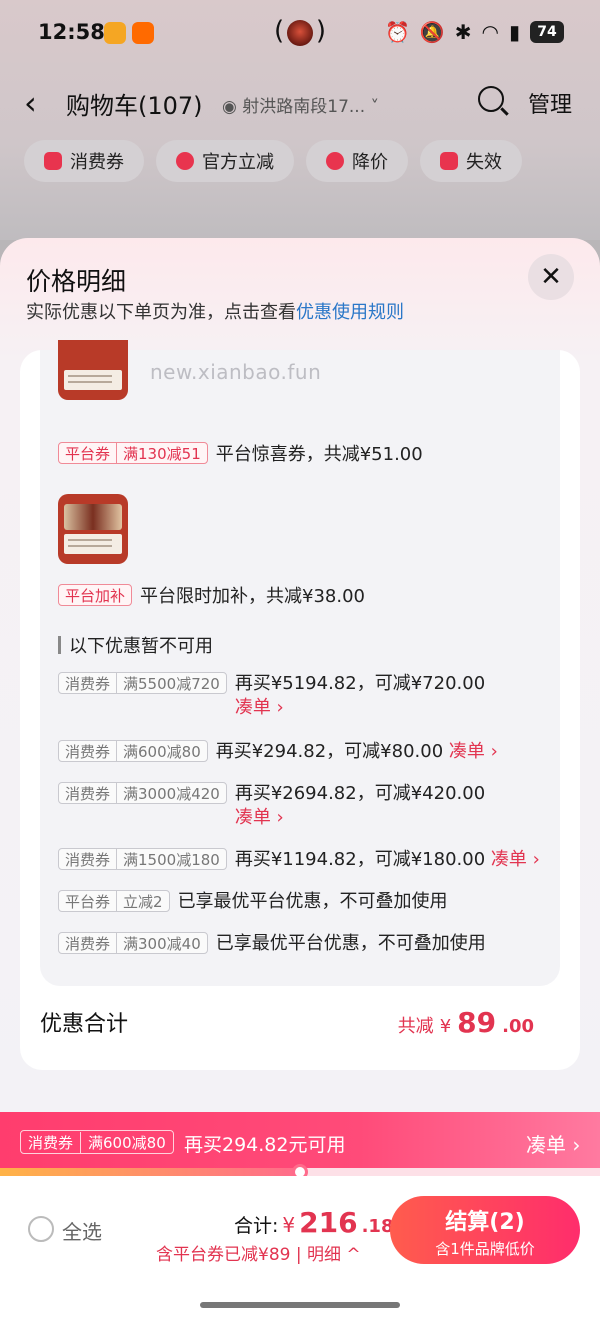 The image size is (600, 1320). I want to click on unavailable-row: 平台券 立减2 已享最优平台优惠，不可叠加使用, so click(253, 902).